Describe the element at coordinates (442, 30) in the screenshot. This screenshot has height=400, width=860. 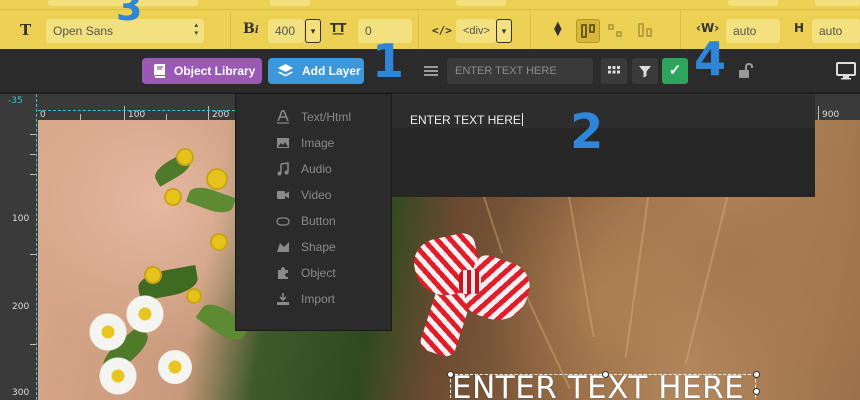
I see `code-tag-icon: </>` at that location.